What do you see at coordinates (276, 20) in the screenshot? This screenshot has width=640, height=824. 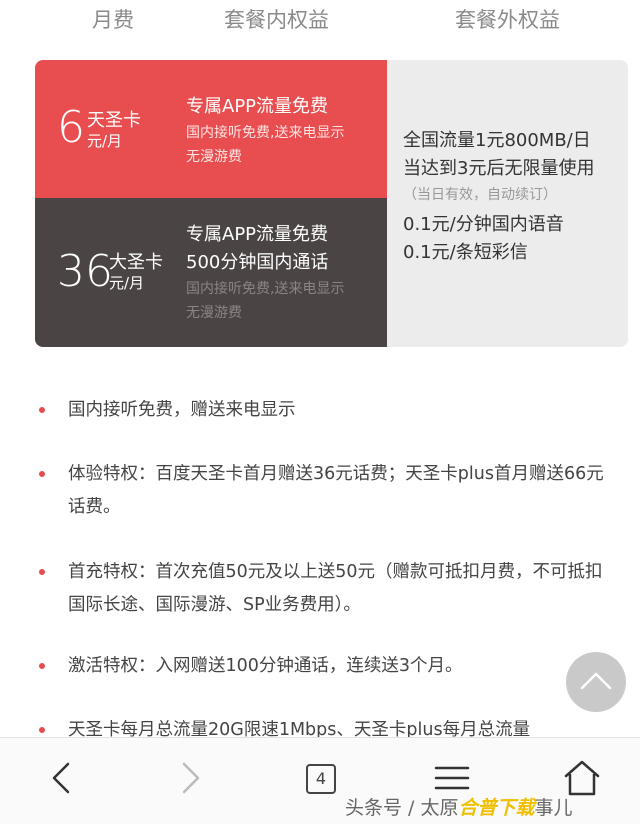 I see `header-inner-benefits: 套餐内权益` at bounding box center [276, 20].